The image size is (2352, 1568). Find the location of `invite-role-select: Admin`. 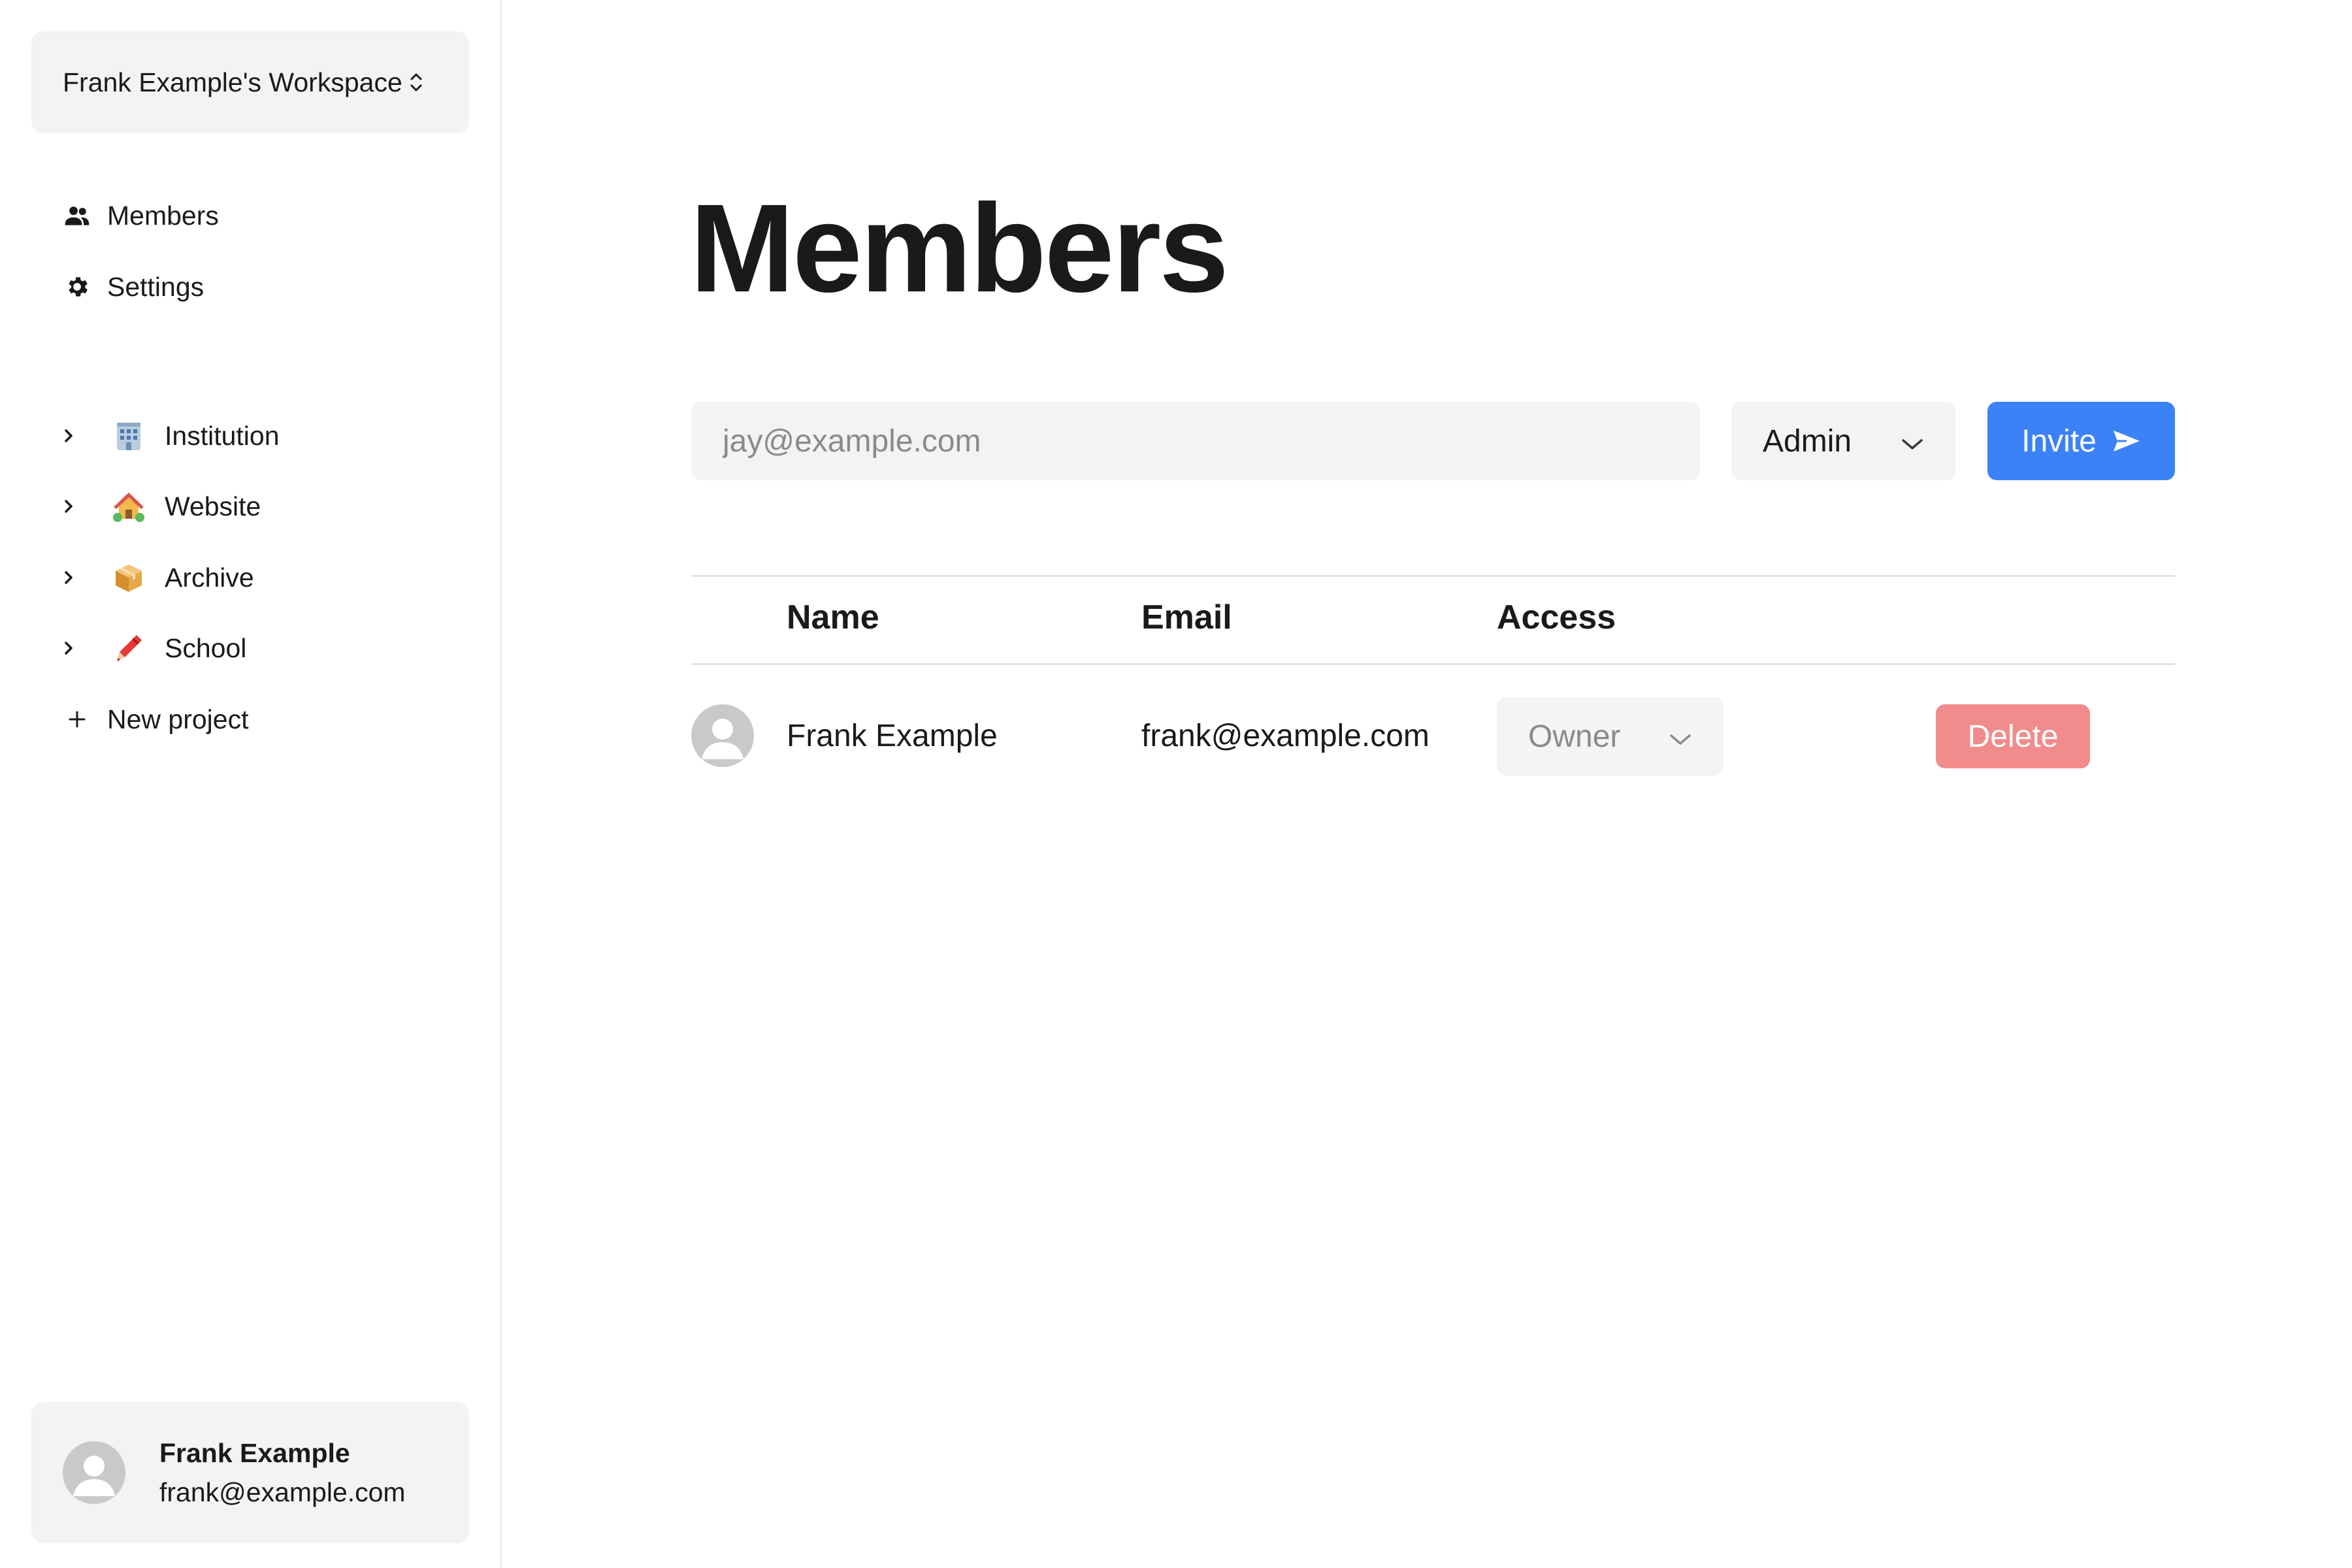

invite-role-select: Admin is located at coordinates (1843, 441).